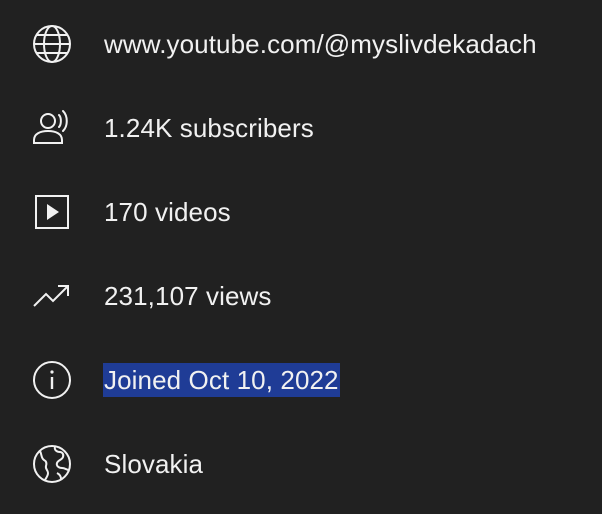 This screenshot has height=514, width=602. Describe the element at coordinates (209, 128) in the screenshot. I see `subscribers-count: 1.24K subscribers` at that location.